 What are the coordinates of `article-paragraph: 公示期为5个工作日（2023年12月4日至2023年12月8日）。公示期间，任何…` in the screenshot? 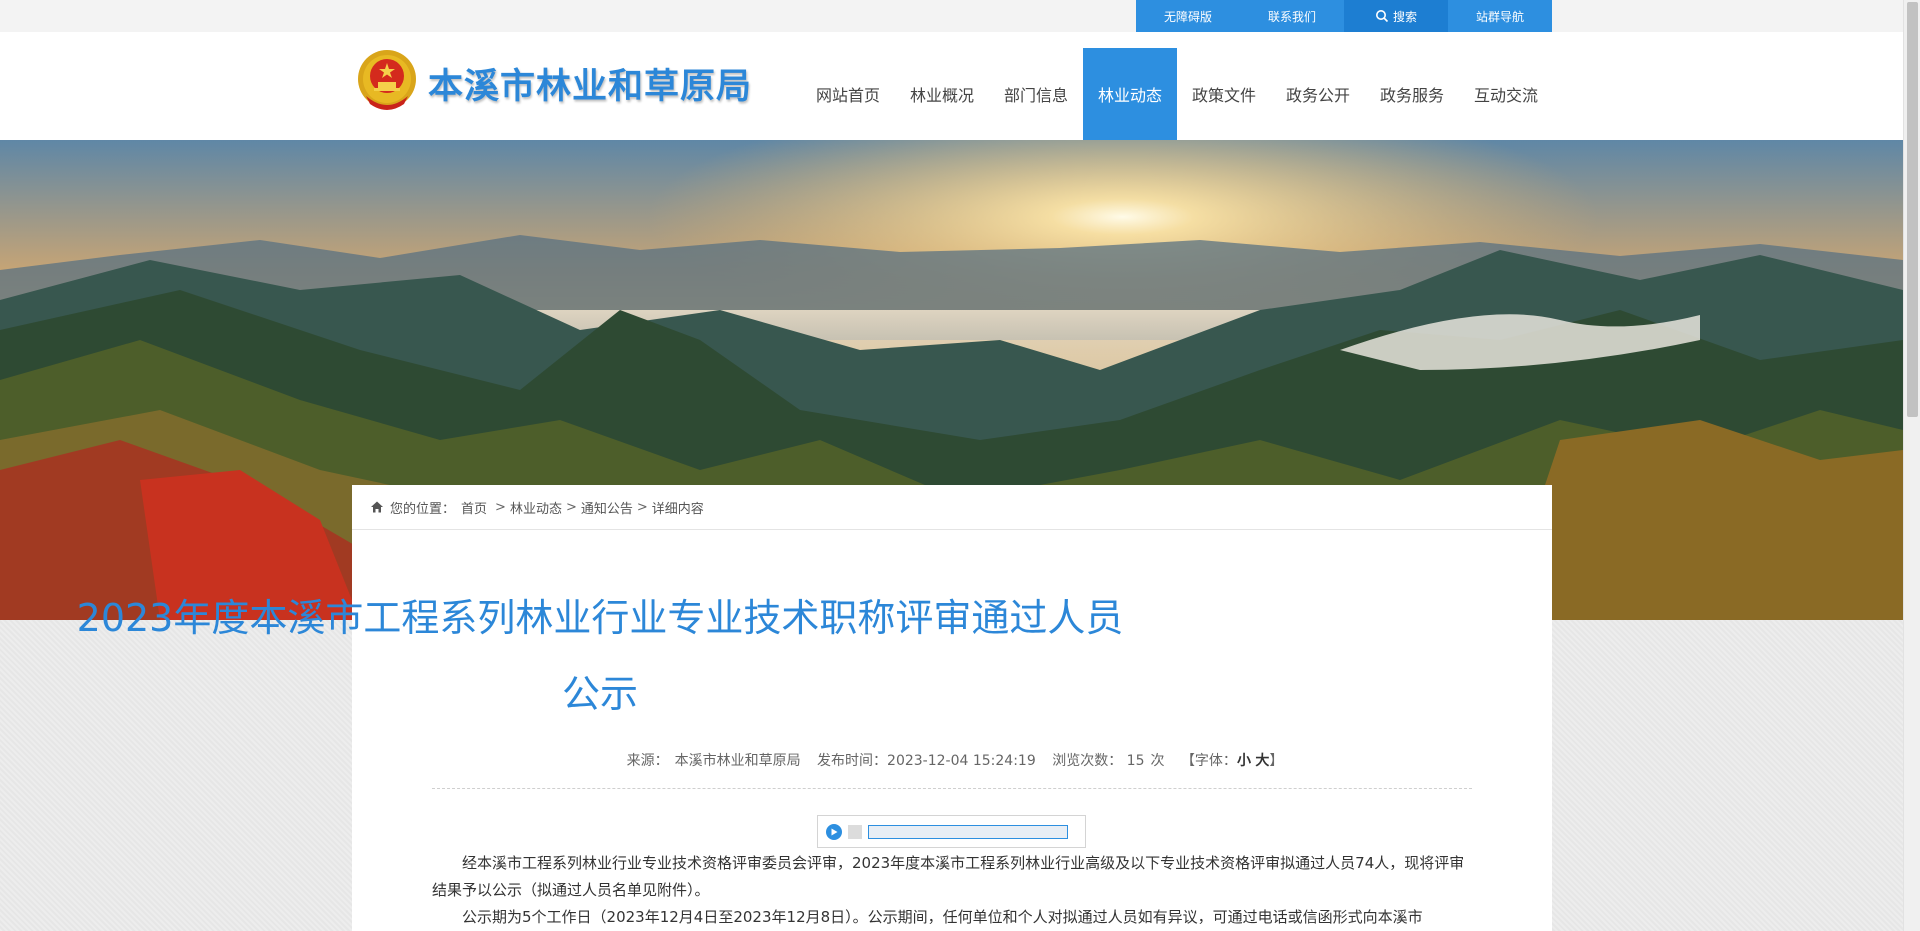 It's located at (942, 917).